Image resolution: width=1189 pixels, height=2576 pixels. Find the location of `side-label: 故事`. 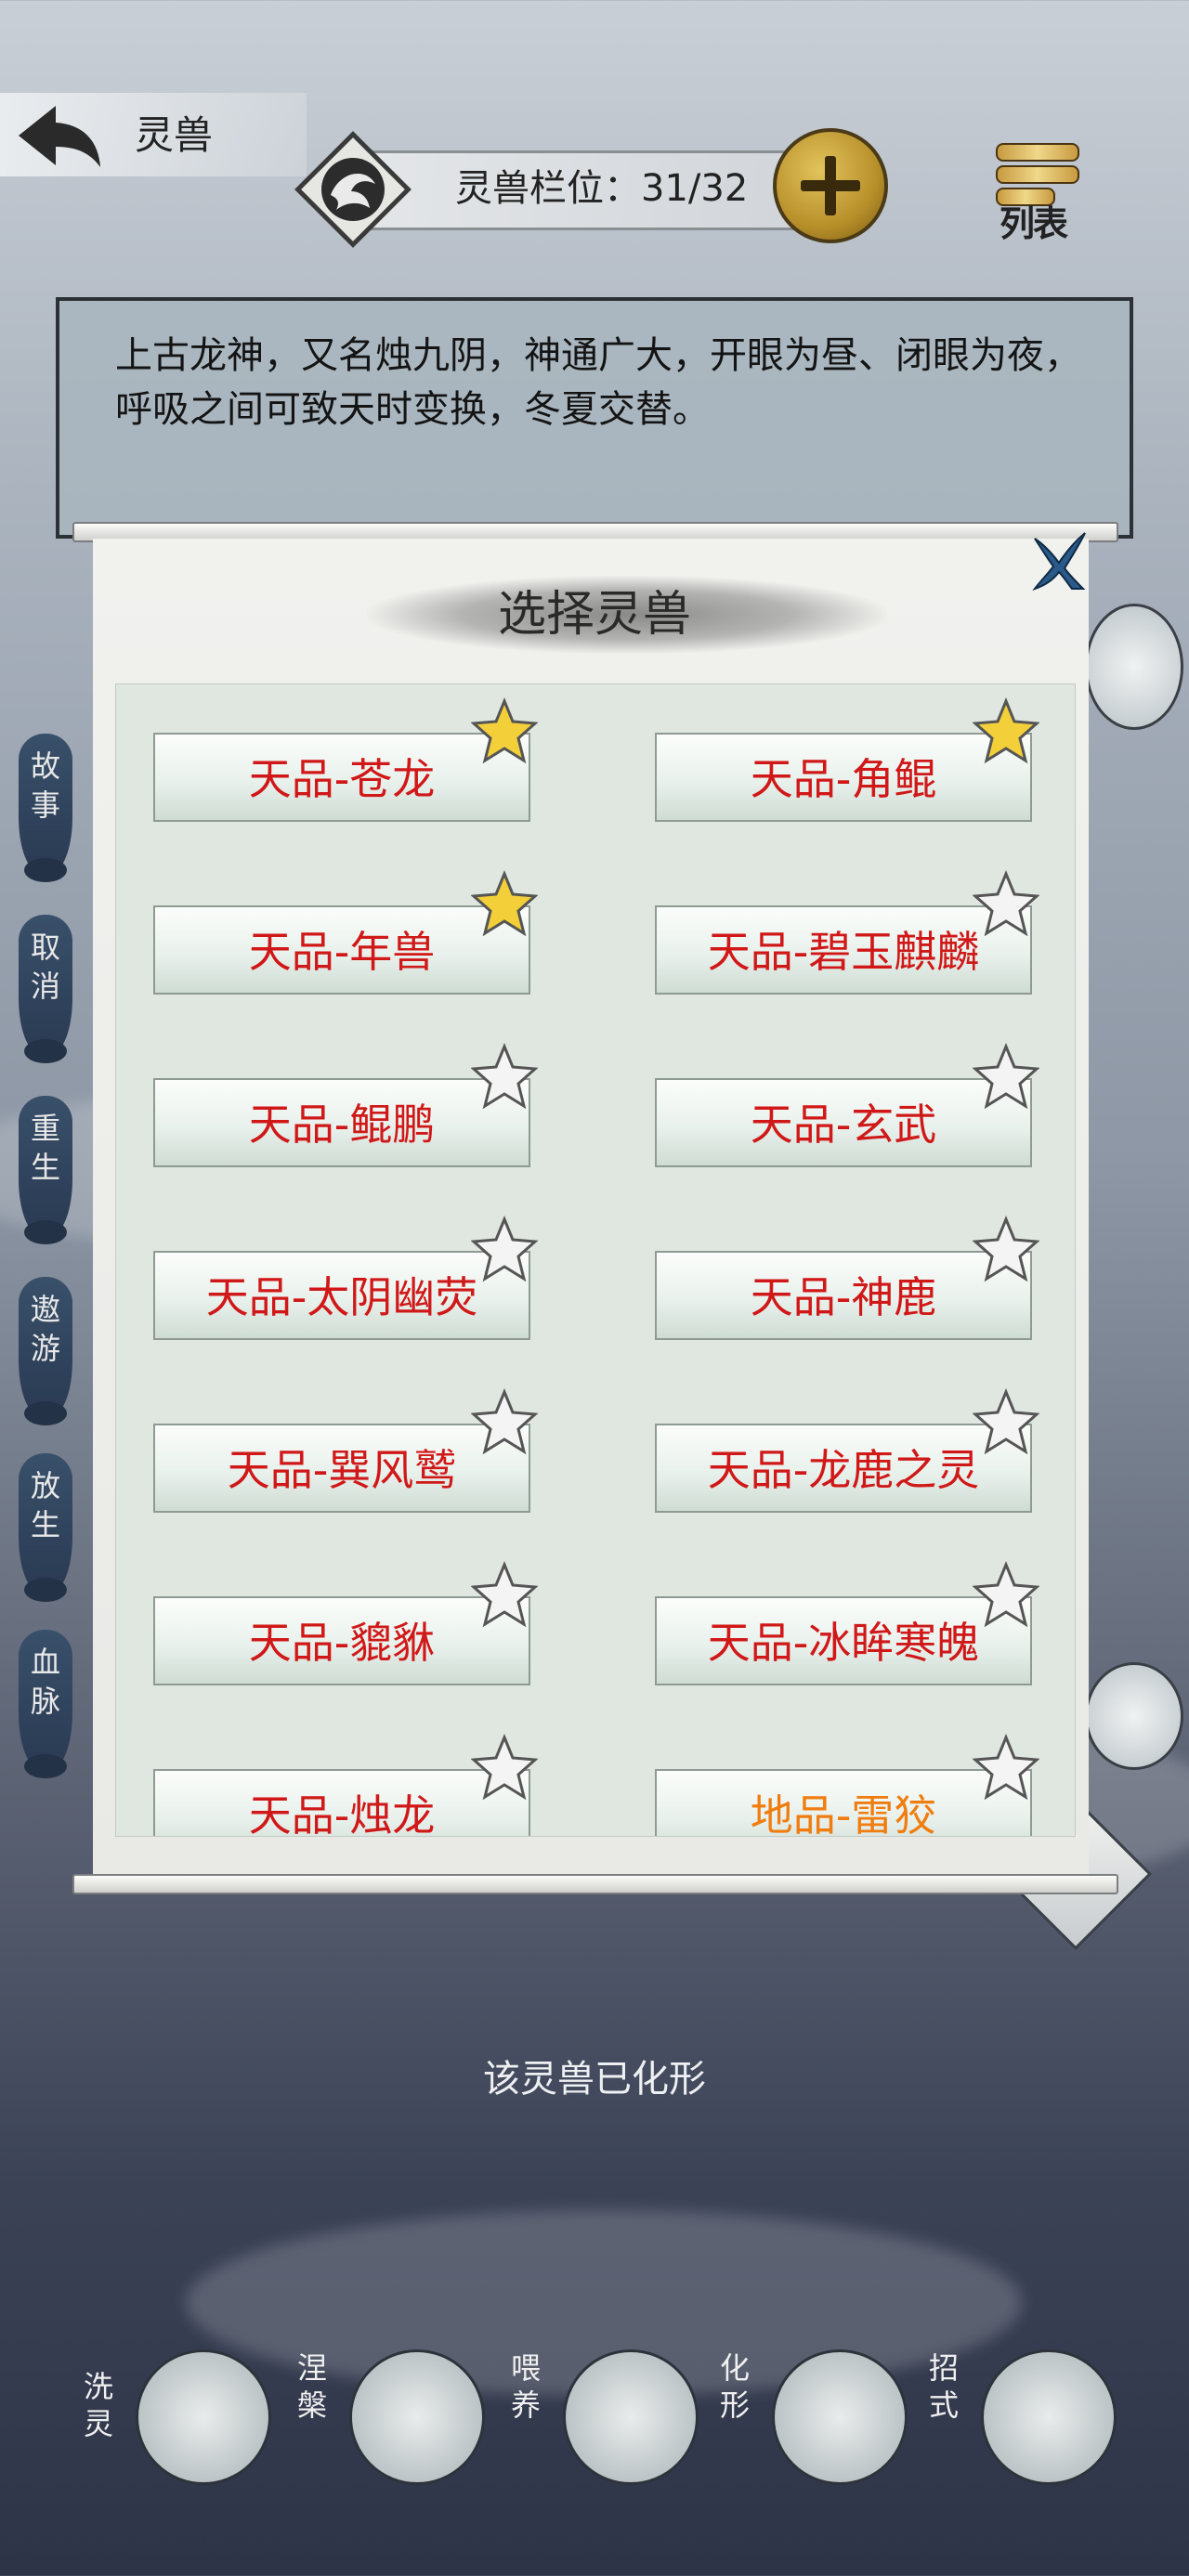

side-label: 故事 is located at coordinates (45, 785).